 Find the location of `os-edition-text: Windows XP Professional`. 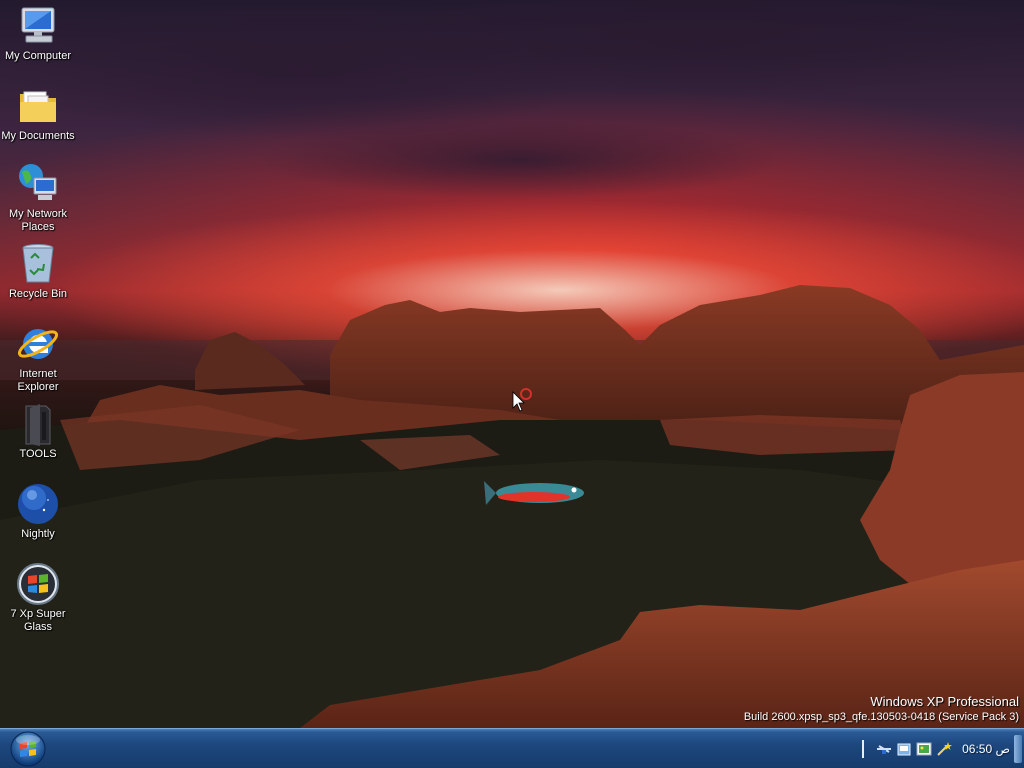

os-edition-text: Windows XP Professional is located at coordinates (944, 701).